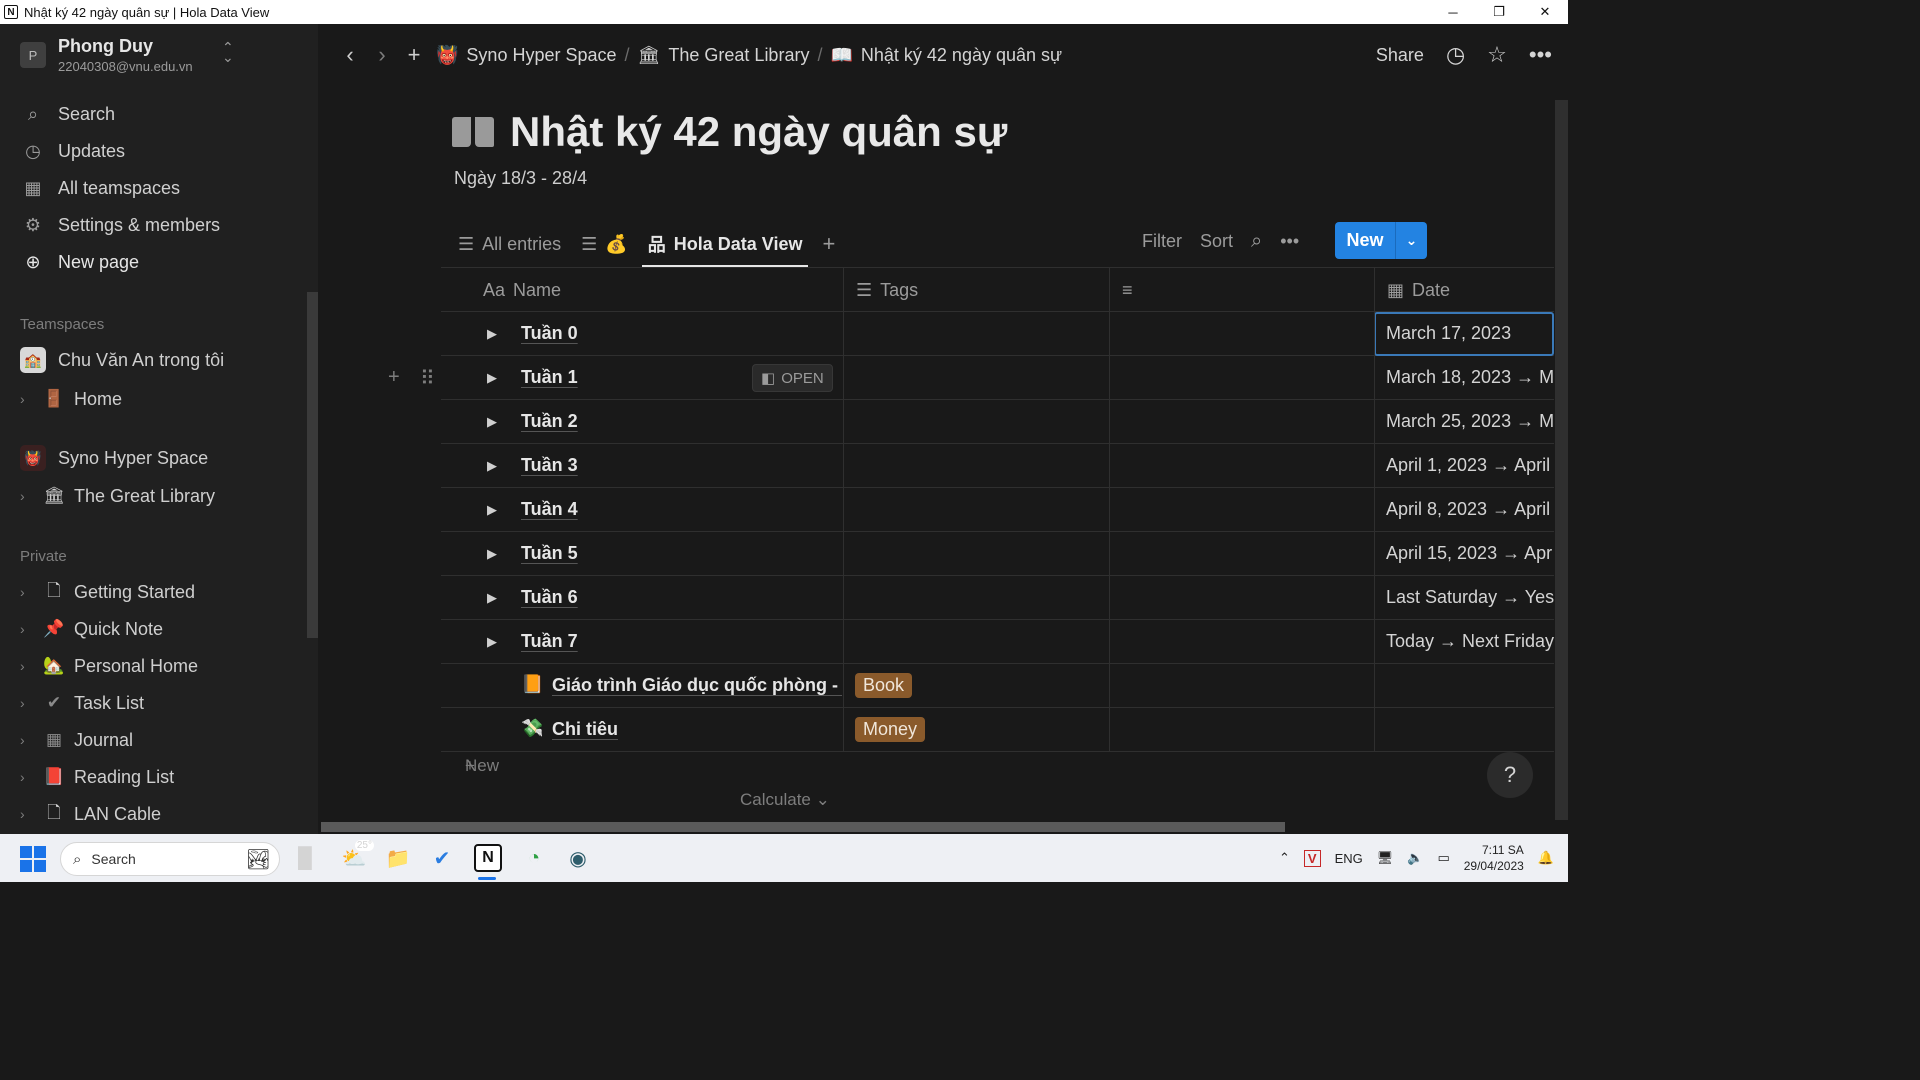 Image resolution: width=1920 pixels, height=1080 pixels. Describe the element at coordinates (1415, 858) in the screenshot. I see `volume-icon: 🔈` at that location.